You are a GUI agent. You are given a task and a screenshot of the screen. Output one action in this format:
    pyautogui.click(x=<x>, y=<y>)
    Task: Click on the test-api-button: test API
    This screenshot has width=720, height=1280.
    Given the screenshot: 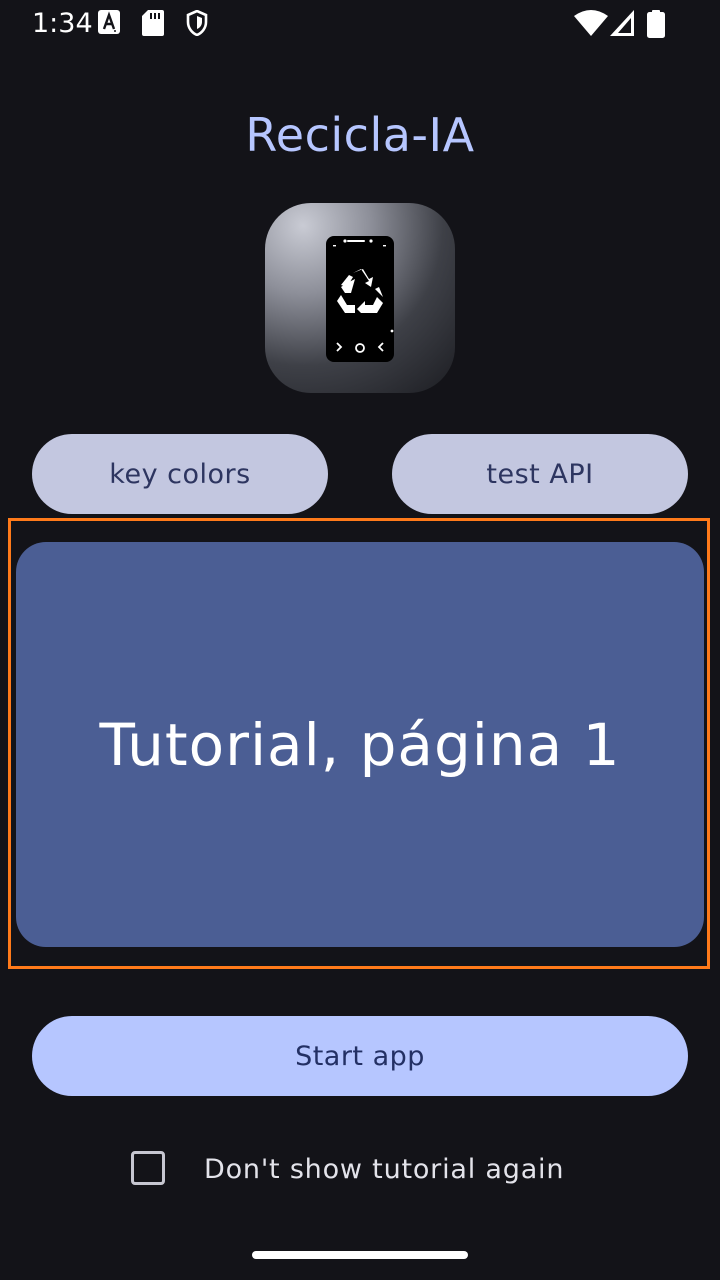 What is the action you would take?
    pyautogui.click(x=540, y=474)
    